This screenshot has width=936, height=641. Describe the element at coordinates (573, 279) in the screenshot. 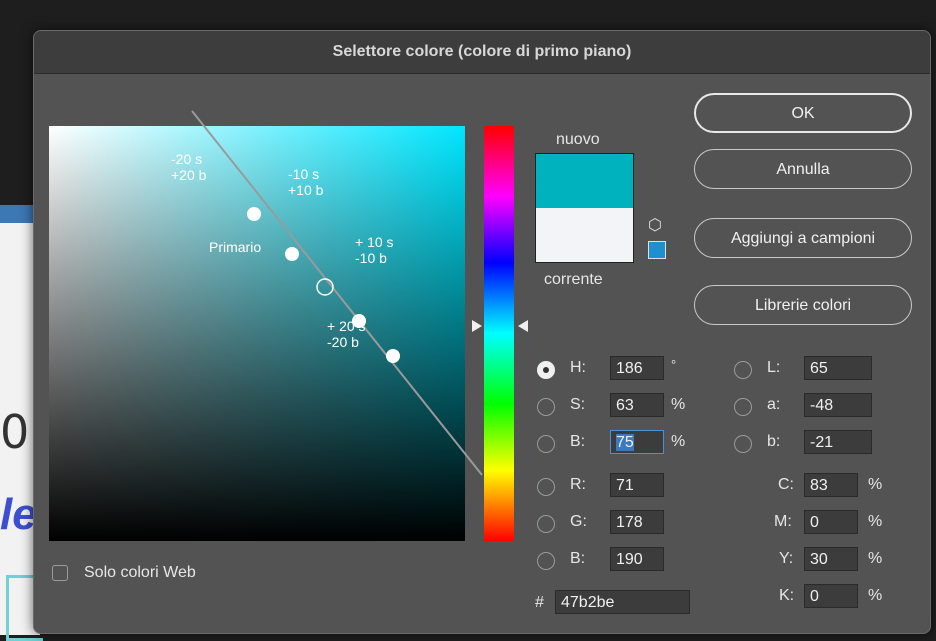

I see `current-color-label: corrente` at that location.